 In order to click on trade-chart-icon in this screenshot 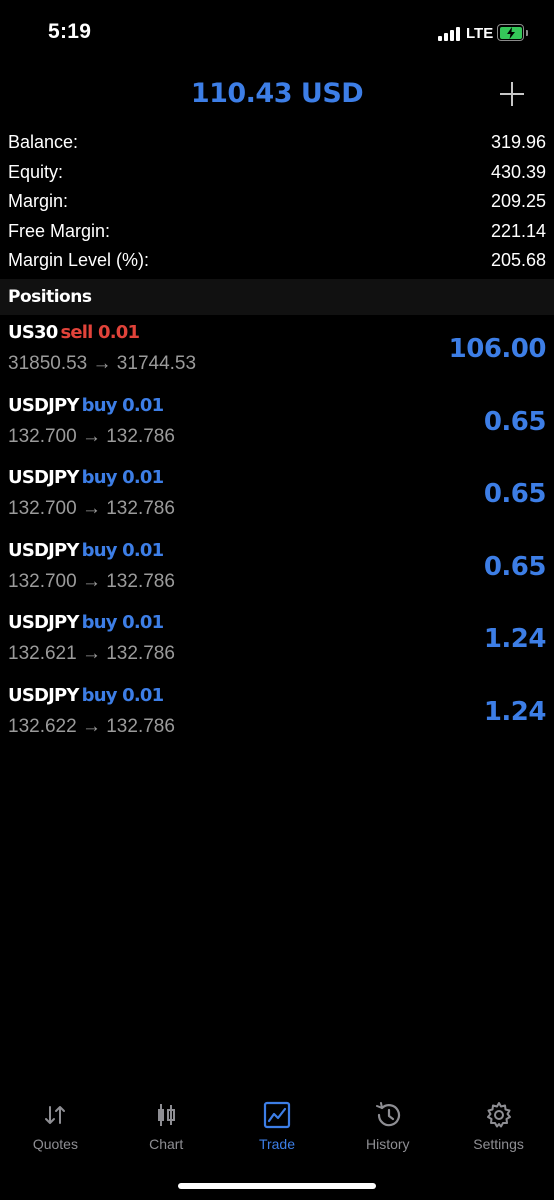, I will do `click(277, 1115)`.